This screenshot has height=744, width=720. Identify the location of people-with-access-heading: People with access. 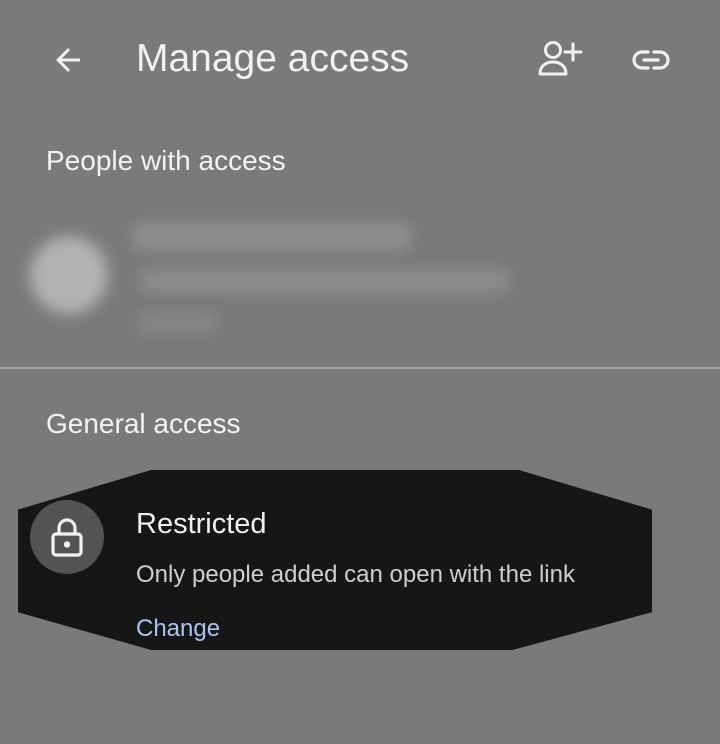
(166, 160).